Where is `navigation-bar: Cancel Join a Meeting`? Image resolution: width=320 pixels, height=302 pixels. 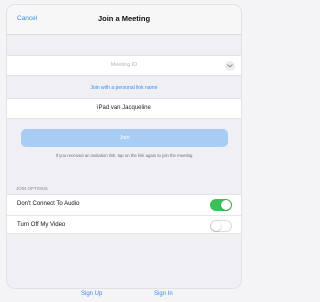
navigation-bar: Cancel Join a Meeting is located at coordinates (124, 20).